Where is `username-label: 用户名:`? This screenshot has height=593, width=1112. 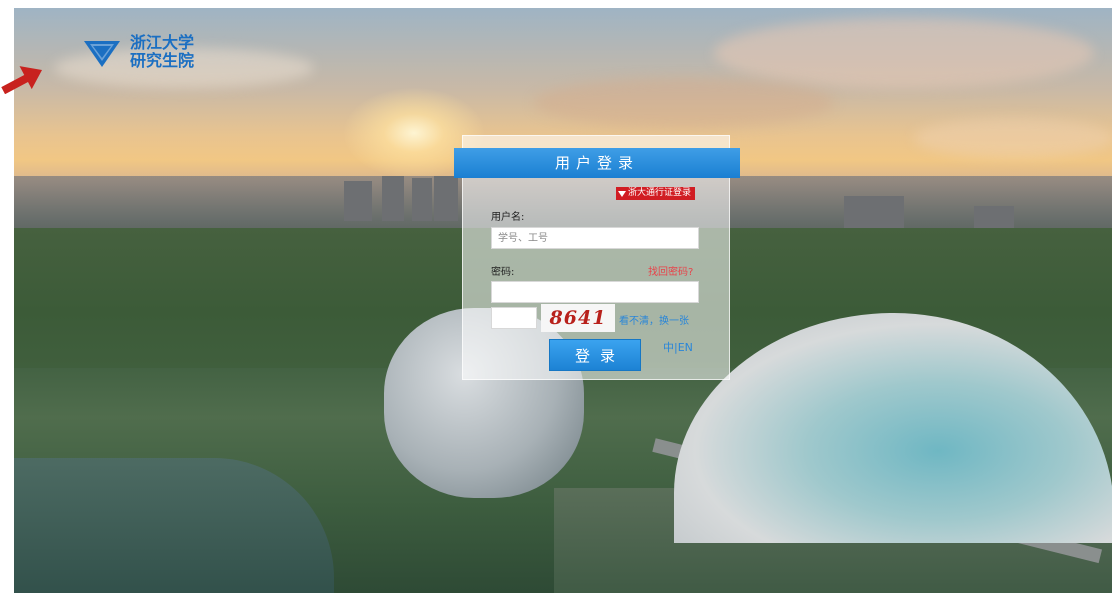
username-label: 用户名: is located at coordinates (508, 217).